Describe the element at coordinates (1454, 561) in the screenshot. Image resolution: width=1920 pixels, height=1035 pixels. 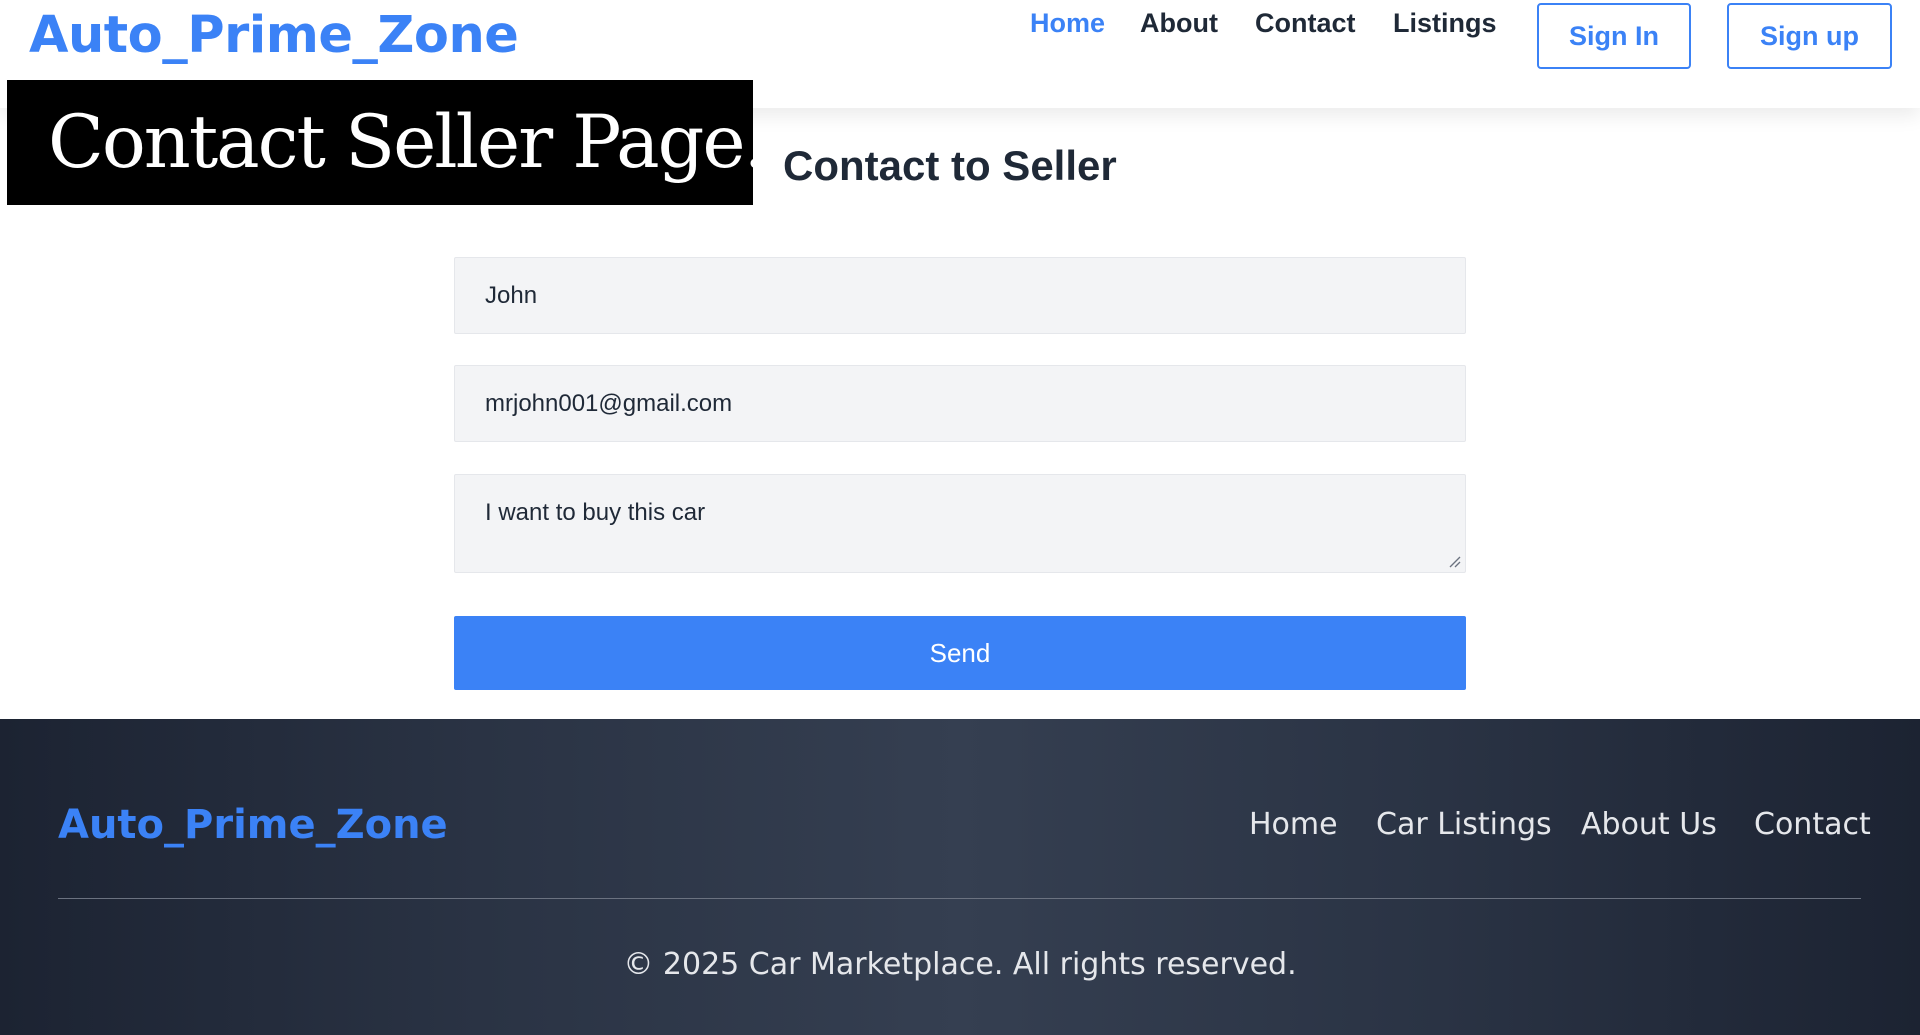
I see `resize-handle-icon` at that location.